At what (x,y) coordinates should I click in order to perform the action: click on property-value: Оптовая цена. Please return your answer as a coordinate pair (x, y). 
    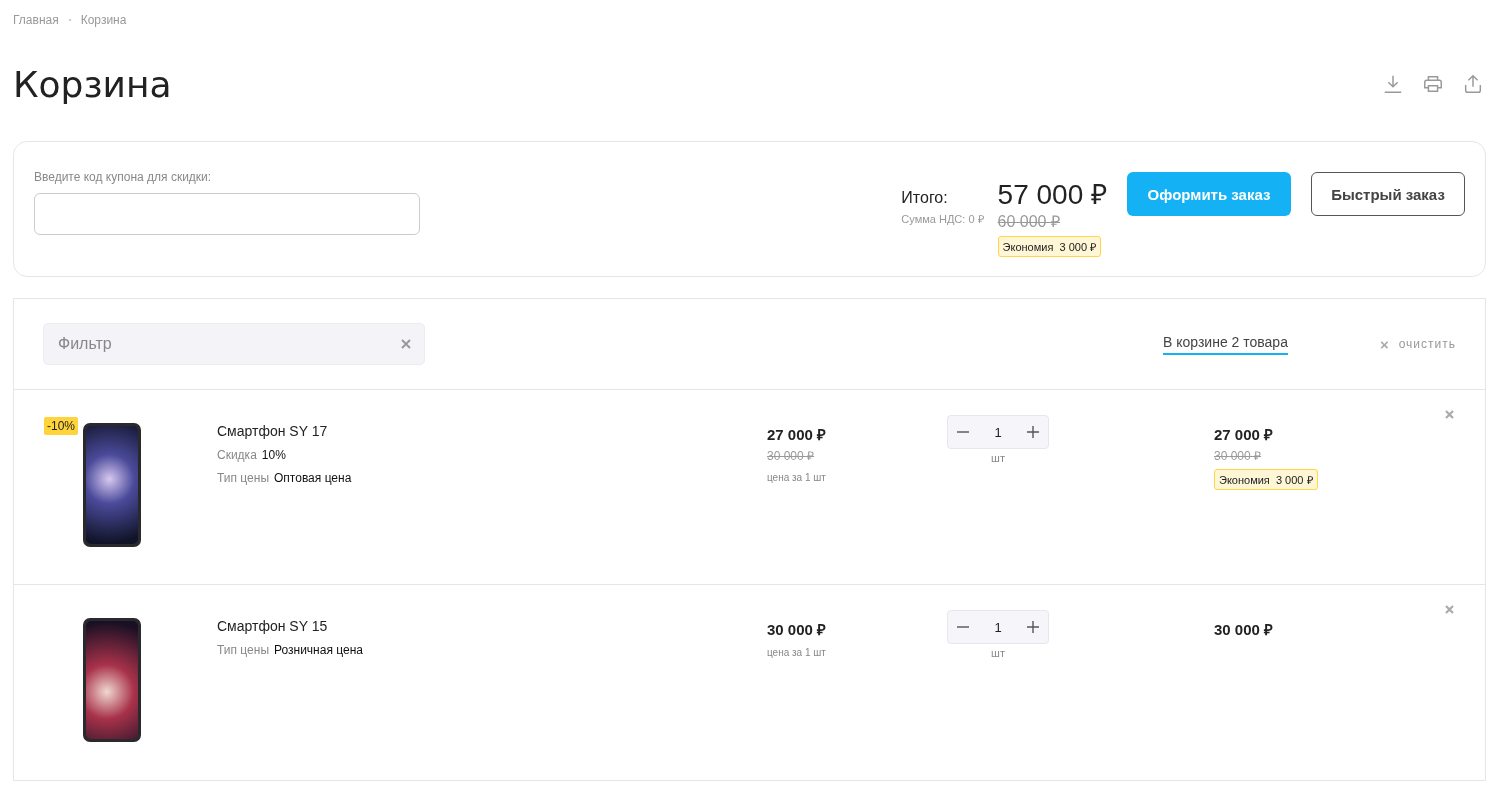
    Looking at the image, I should click on (313, 478).